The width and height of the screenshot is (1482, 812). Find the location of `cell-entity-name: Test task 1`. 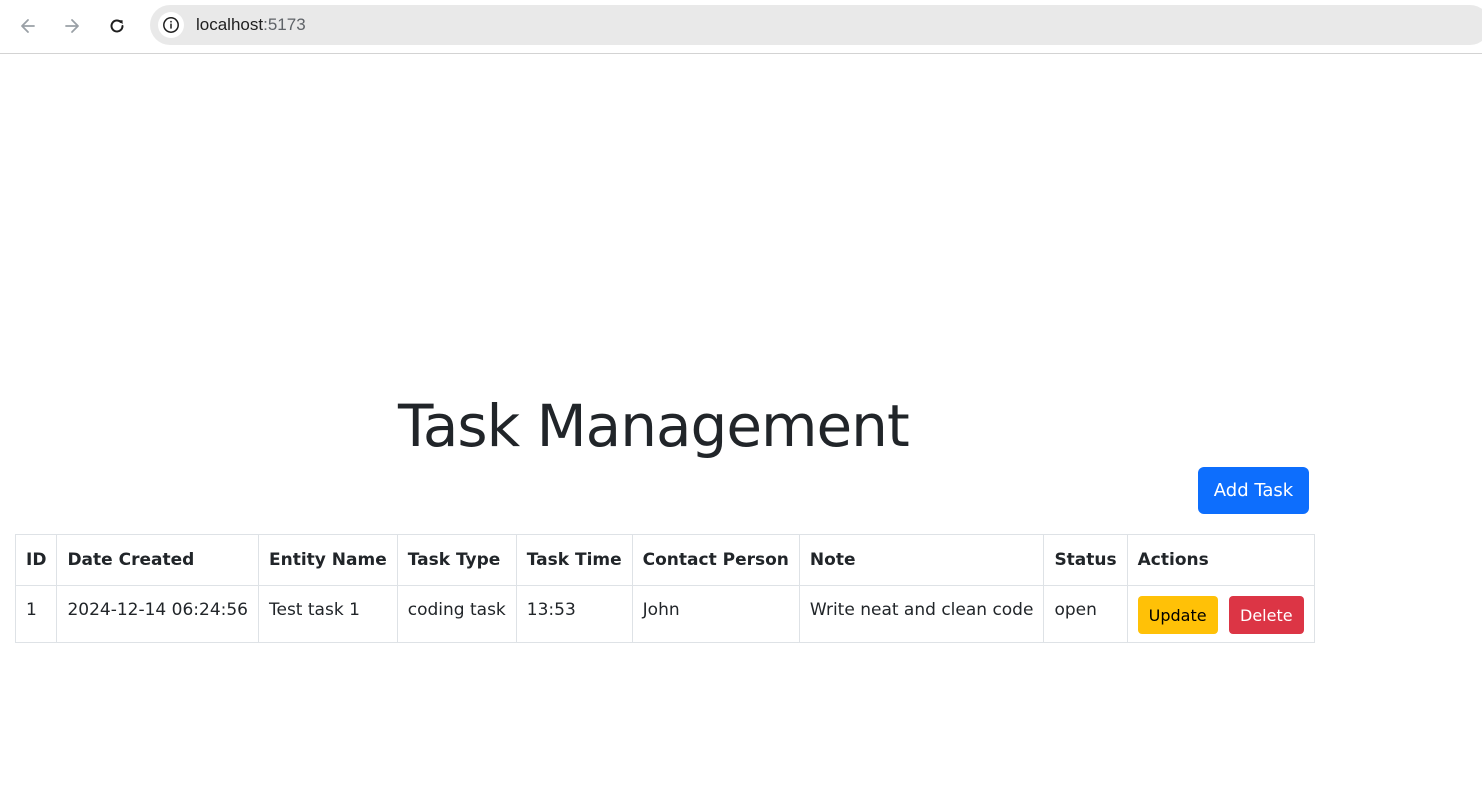

cell-entity-name: Test task 1 is located at coordinates (328, 614).